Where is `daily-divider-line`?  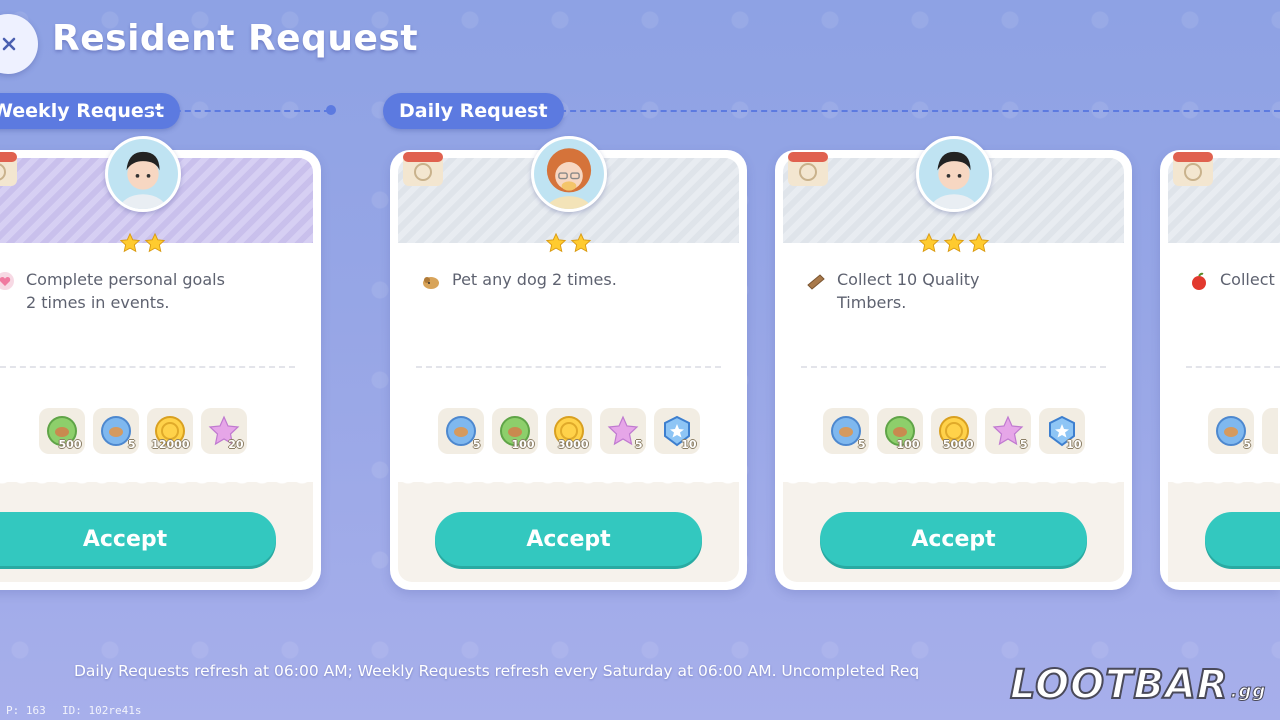 daily-divider-line is located at coordinates (915, 111).